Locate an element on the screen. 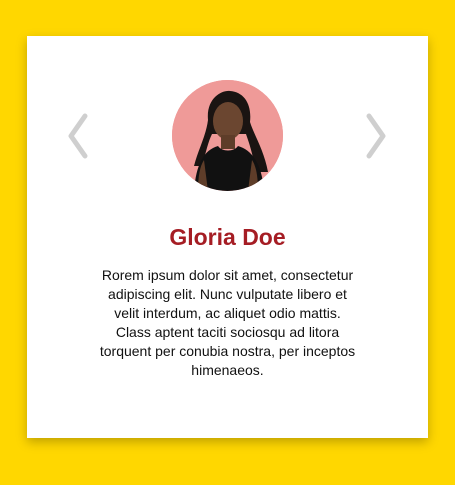 Image resolution: width=455 pixels, height=485 pixels. next-button is located at coordinates (376, 136).